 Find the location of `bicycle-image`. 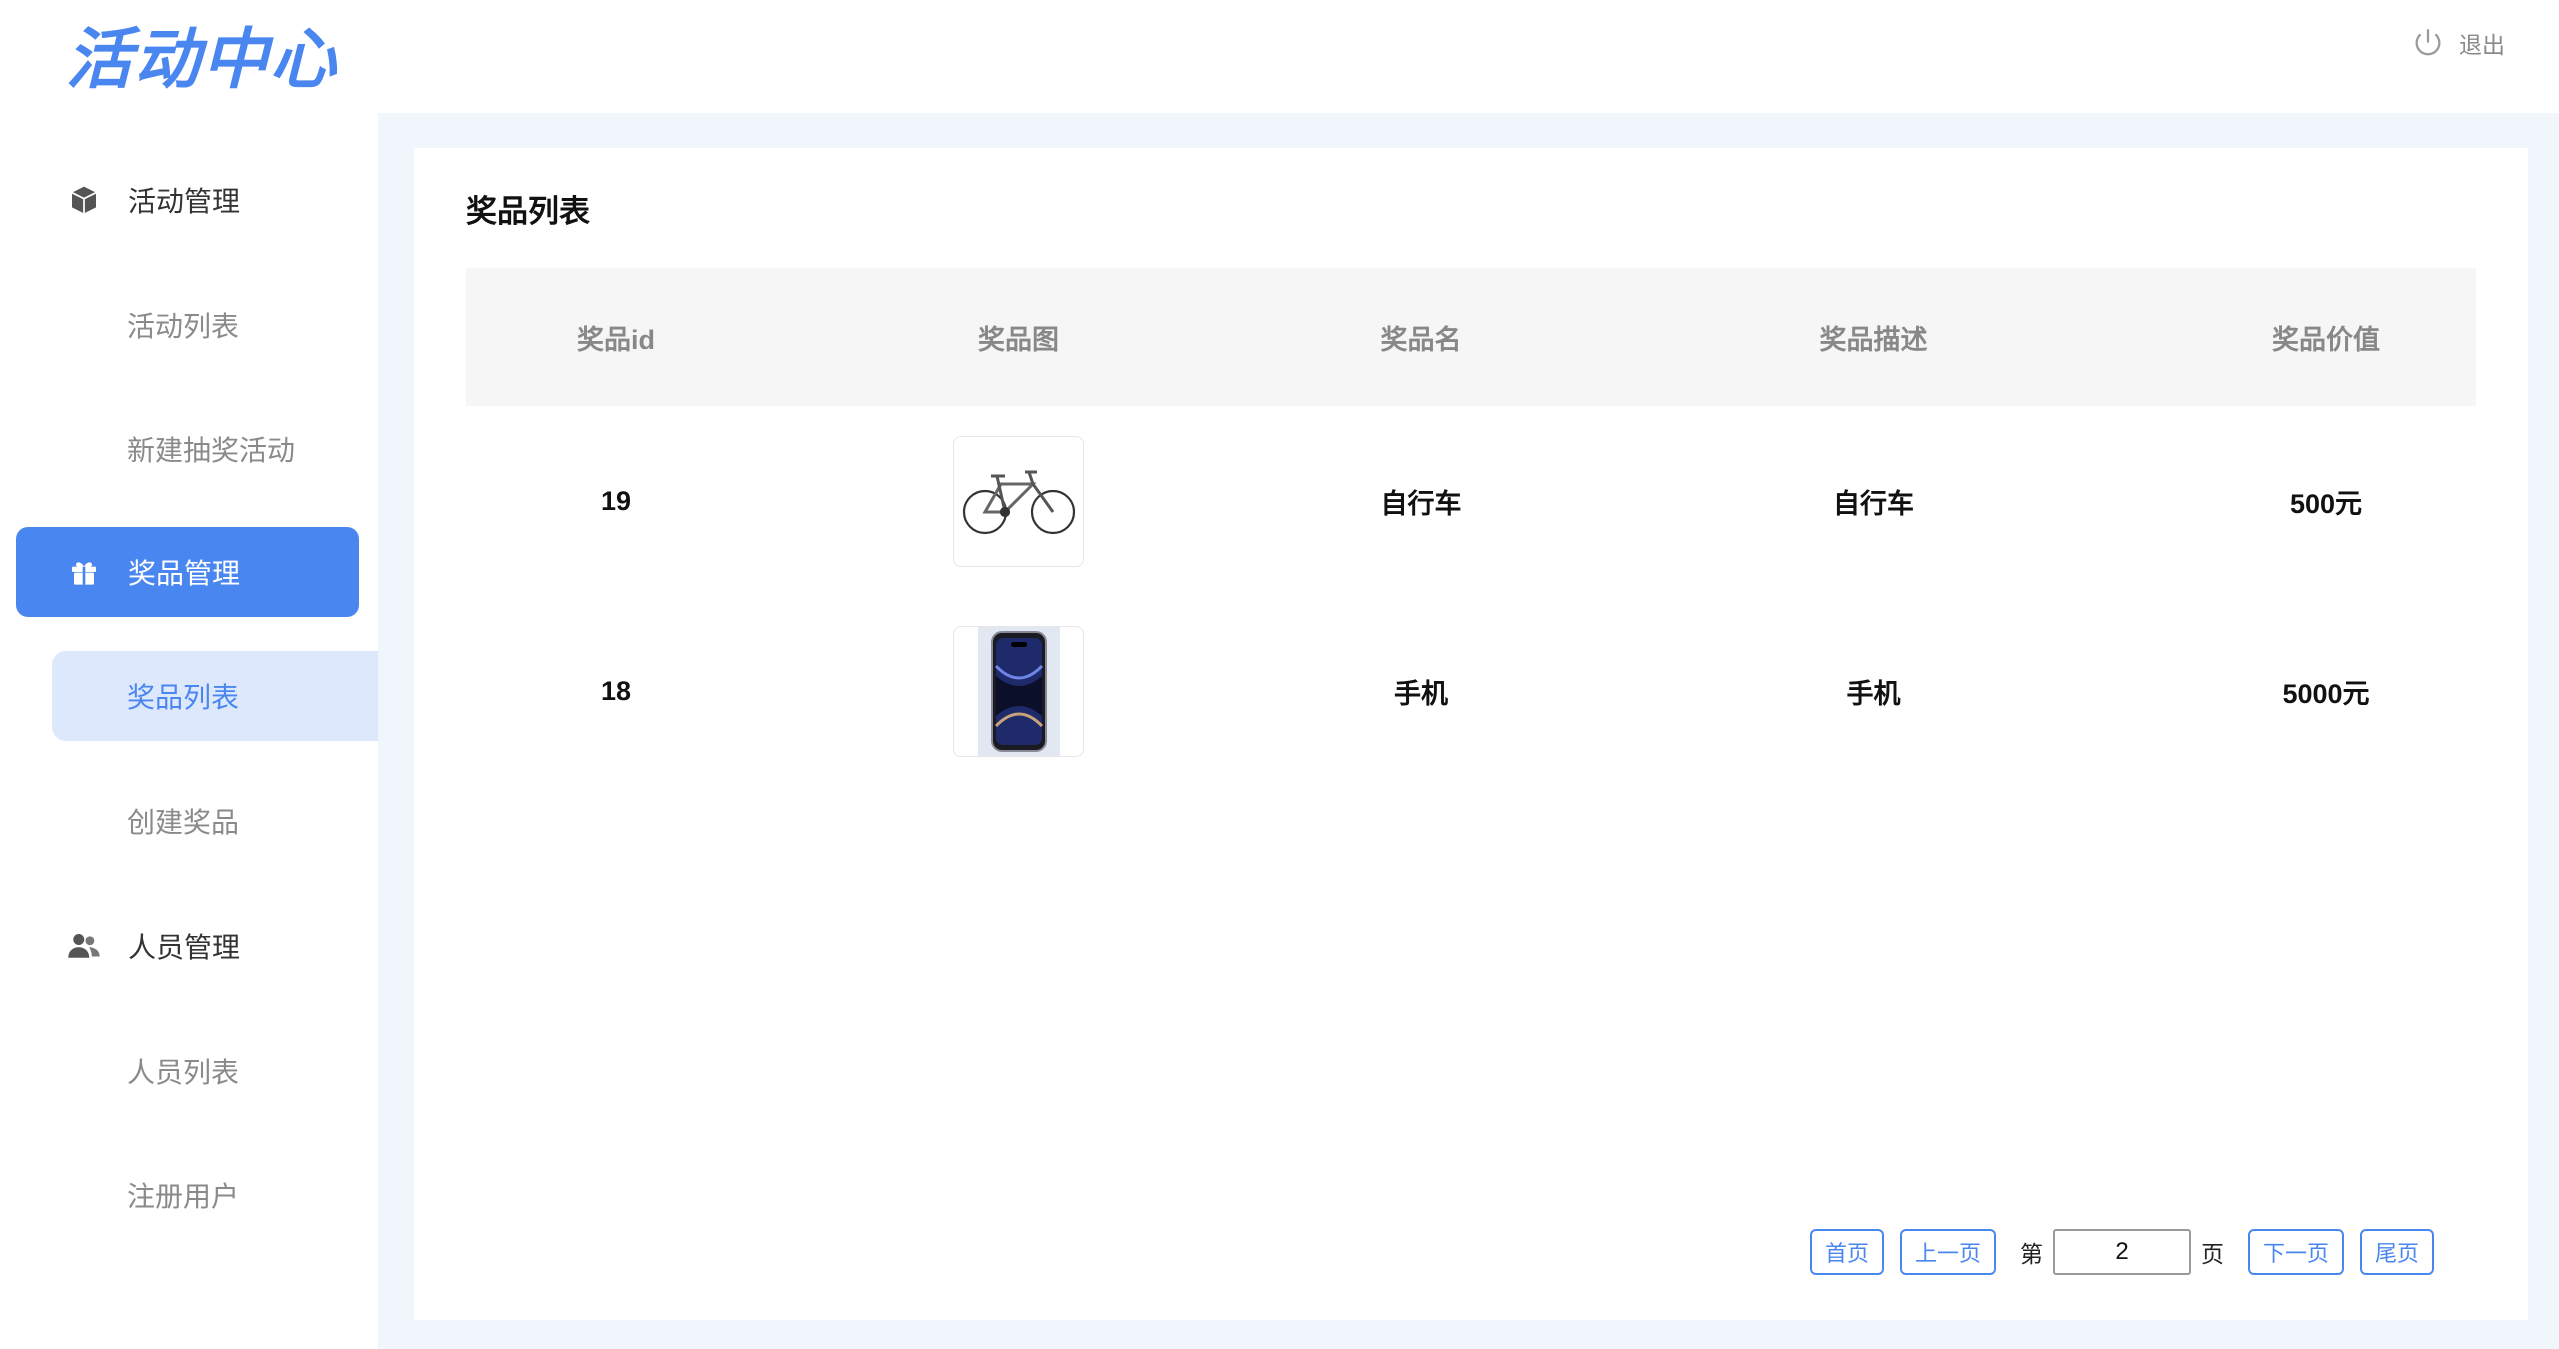

bicycle-image is located at coordinates (1018, 501).